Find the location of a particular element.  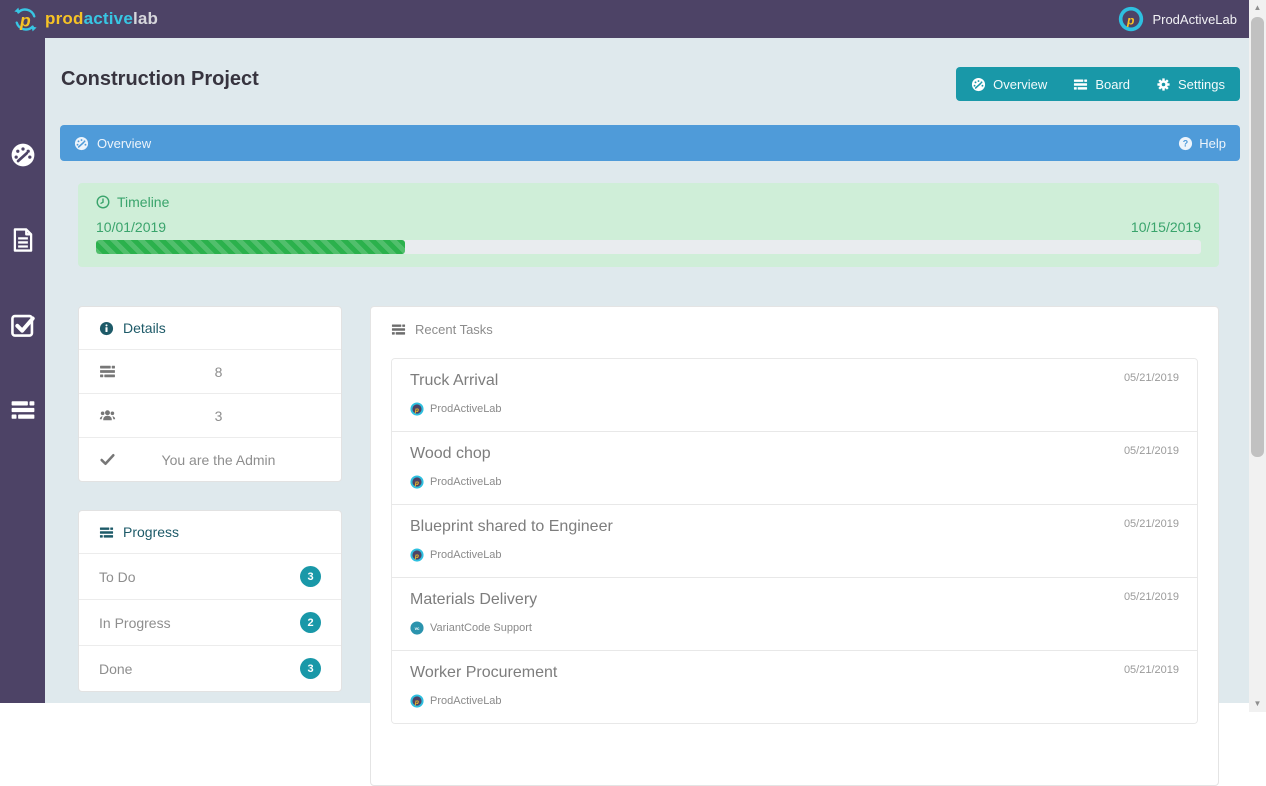

details-rows: 8 3 You are the Admin is located at coordinates (210, 415).